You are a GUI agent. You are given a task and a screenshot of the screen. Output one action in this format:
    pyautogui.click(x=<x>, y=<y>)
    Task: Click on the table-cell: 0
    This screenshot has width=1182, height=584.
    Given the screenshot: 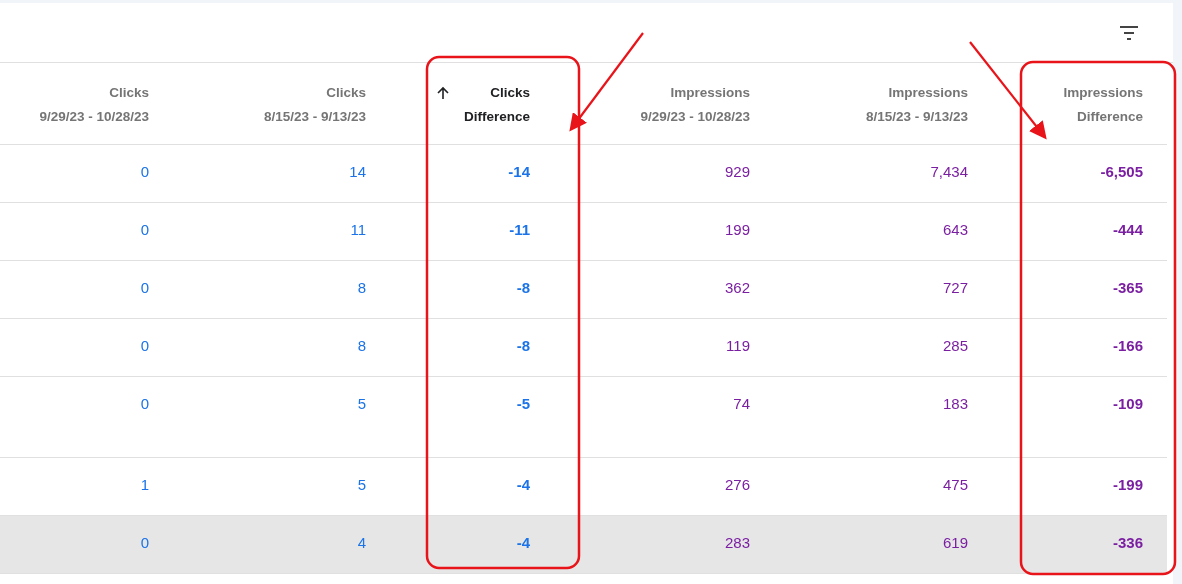 What is the action you would take?
    pyautogui.click(x=86, y=545)
    